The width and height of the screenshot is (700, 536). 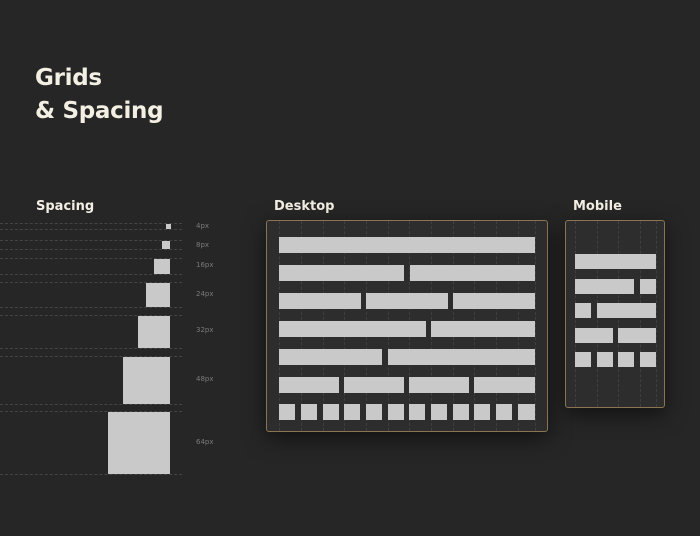 I want to click on desktop-heading: Desktop, so click(x=304, y=206).